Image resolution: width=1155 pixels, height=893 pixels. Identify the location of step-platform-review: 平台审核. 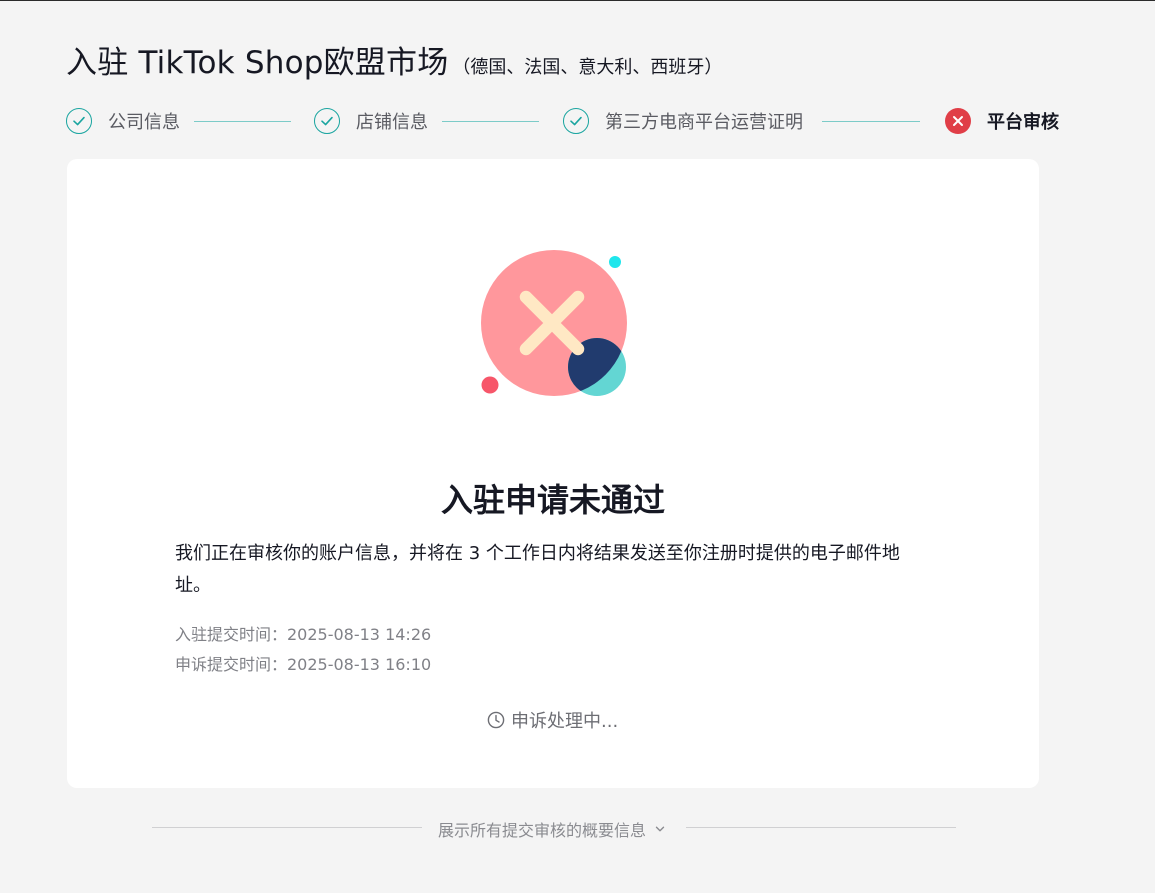
(1002, 121).